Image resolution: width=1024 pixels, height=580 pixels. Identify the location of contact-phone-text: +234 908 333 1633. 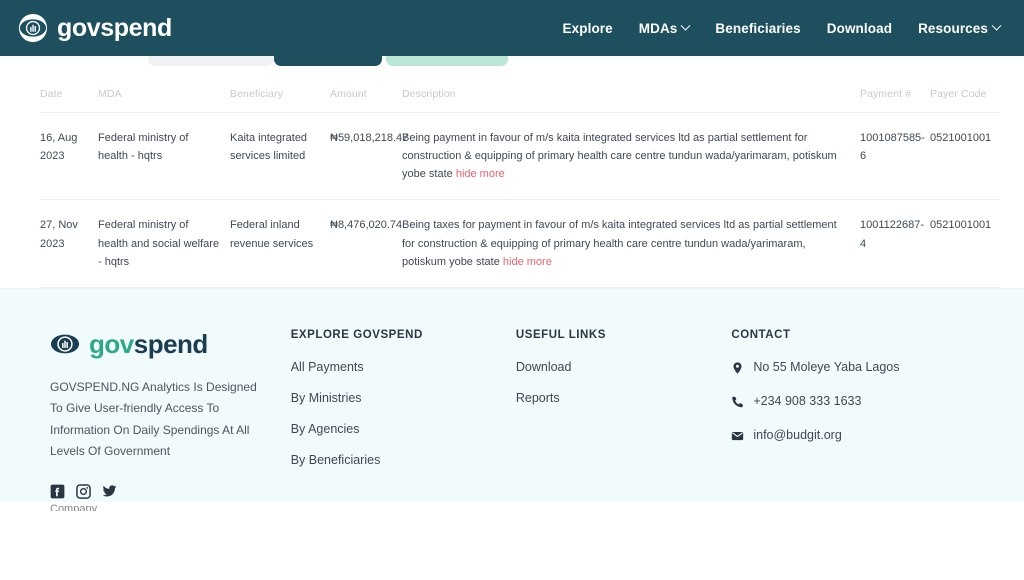
(807, 401).